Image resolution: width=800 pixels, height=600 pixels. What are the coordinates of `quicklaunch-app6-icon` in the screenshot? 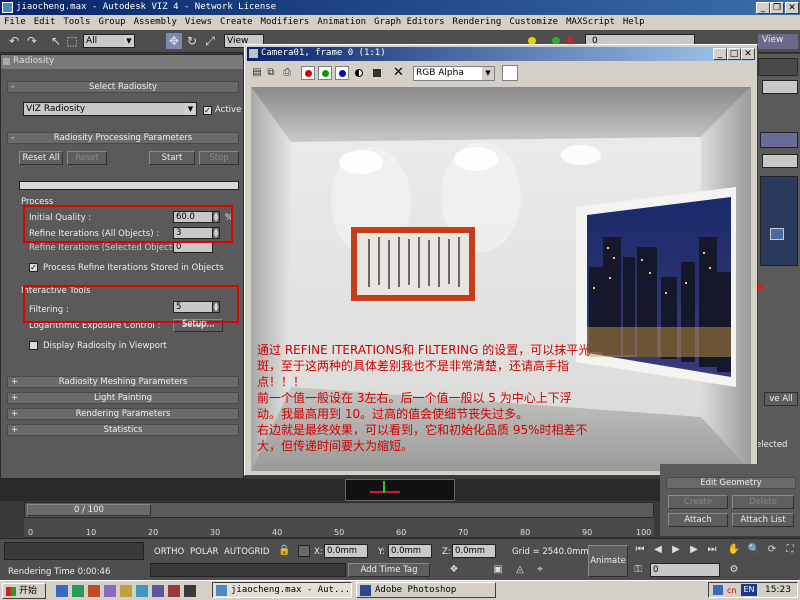 It's located at (142, 591).